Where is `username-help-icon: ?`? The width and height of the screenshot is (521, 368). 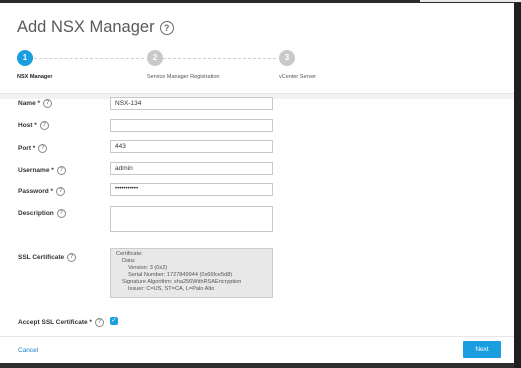
username-help-icon: ? is located at coordinates (61, 170).